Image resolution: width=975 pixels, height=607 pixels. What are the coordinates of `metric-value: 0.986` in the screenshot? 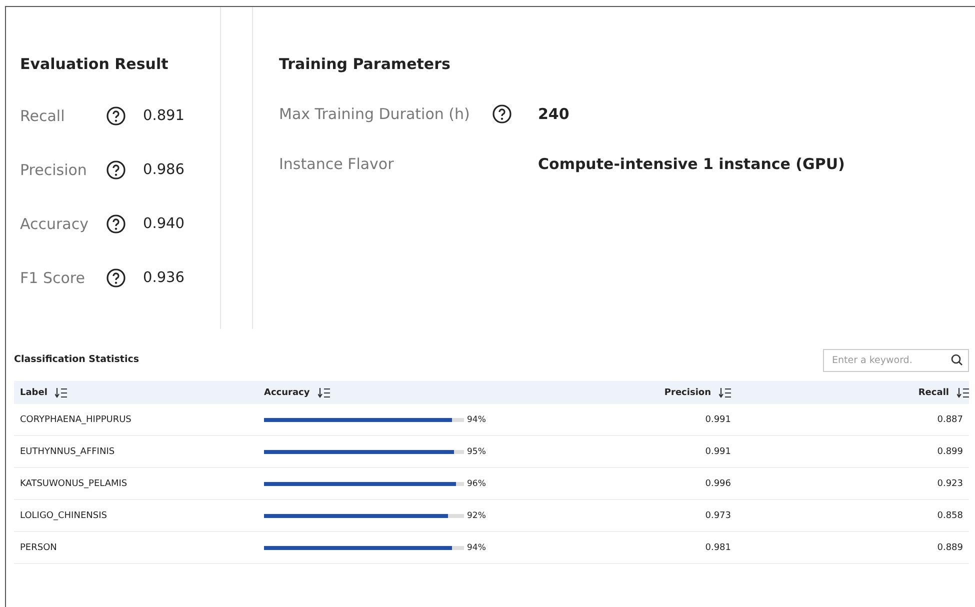 It's located at (164, 170).